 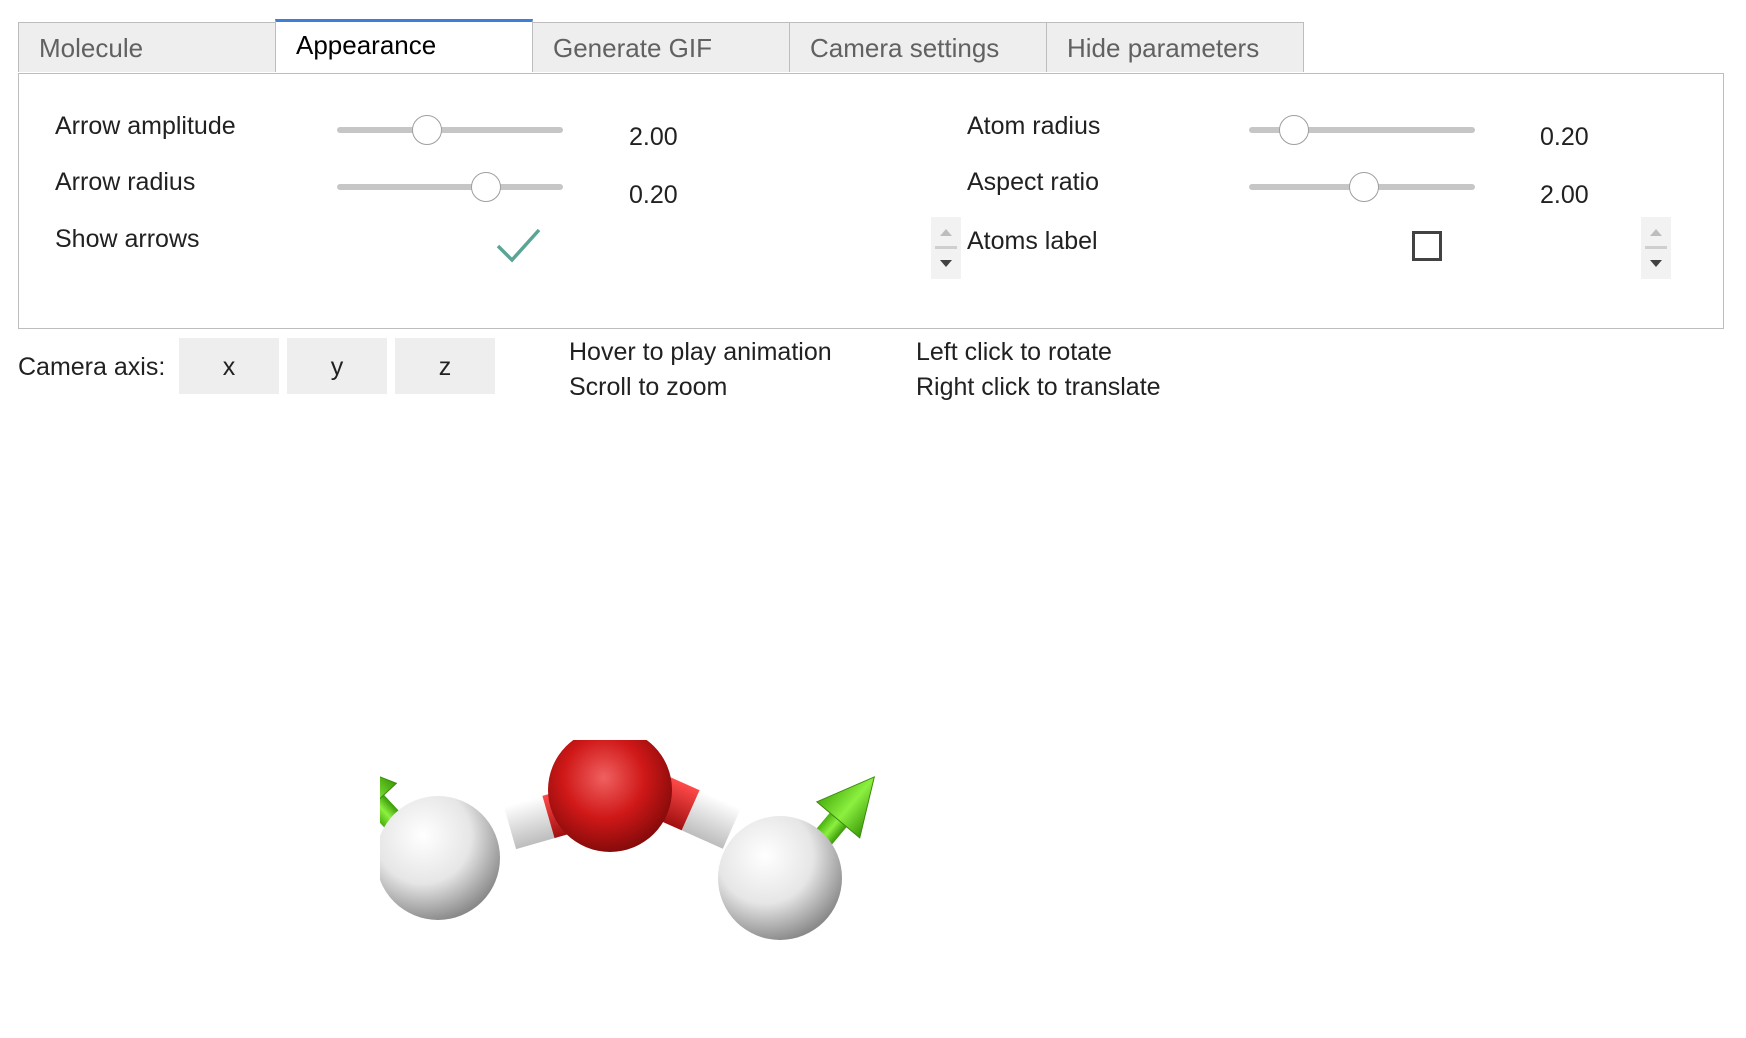 What do you see at coordinates (1175, 47) in the screenshot?
I see `tab-hide-parameters: Hide parameters` at bounding box center [1175, 47].